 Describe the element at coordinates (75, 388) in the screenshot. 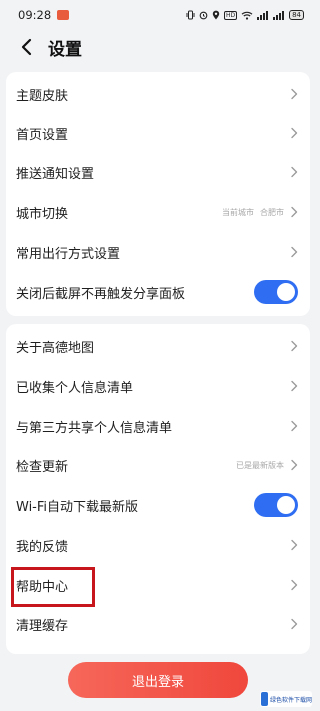

I see `settings-item-label: 已收集个人信息清单` at that location.